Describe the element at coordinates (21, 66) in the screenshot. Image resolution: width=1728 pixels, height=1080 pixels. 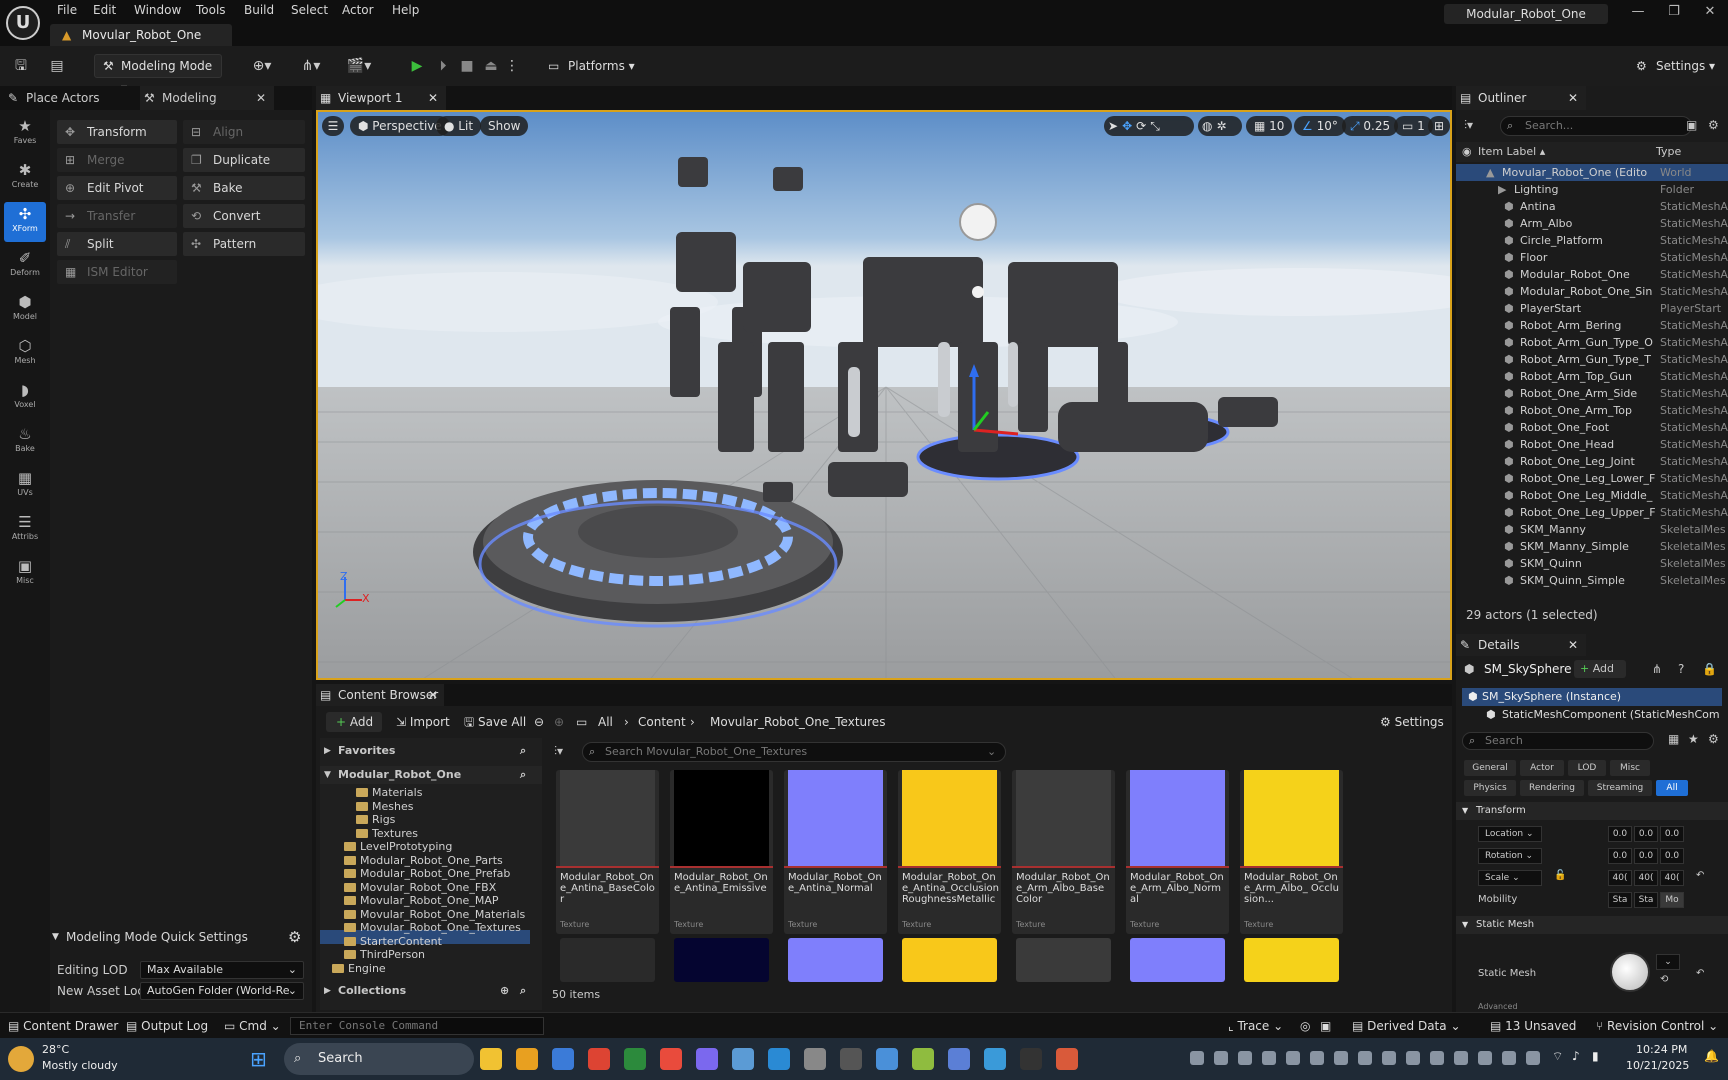
I see `save-icon: 🖫` at that location.